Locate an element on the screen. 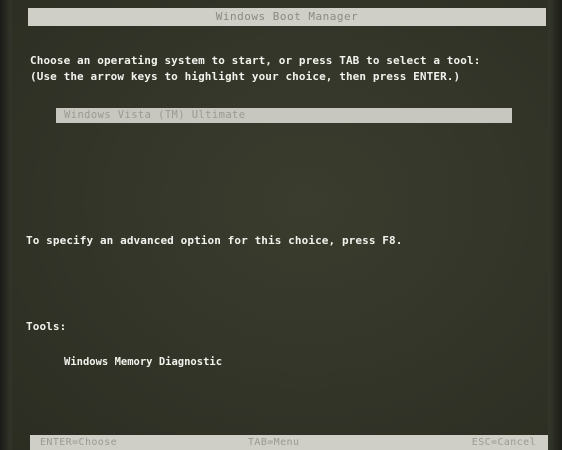  status-enter-choose: ENTER=Choose is located at coordinates (79, 442).